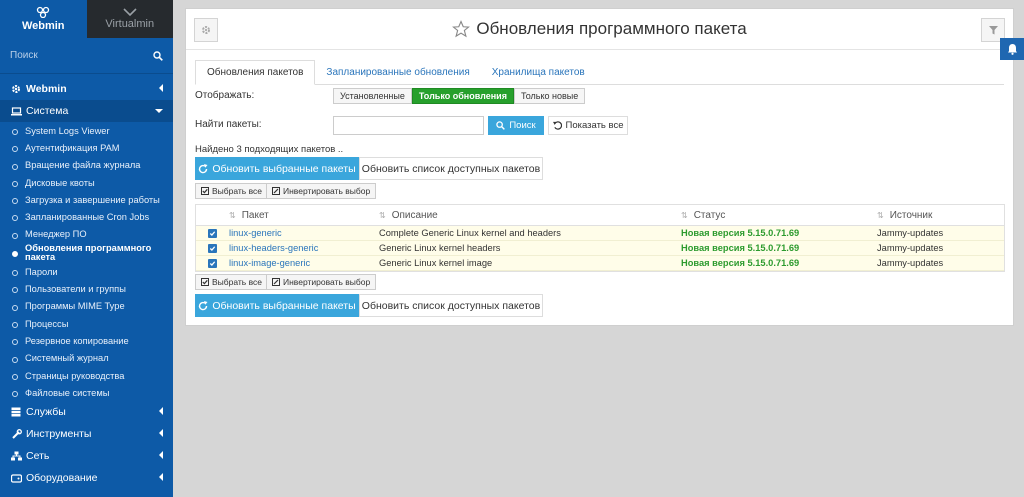 This screenshot has width=1024, height=497. I want to click on select-all-button-bottom: Выбрать все, so click(231, 282).